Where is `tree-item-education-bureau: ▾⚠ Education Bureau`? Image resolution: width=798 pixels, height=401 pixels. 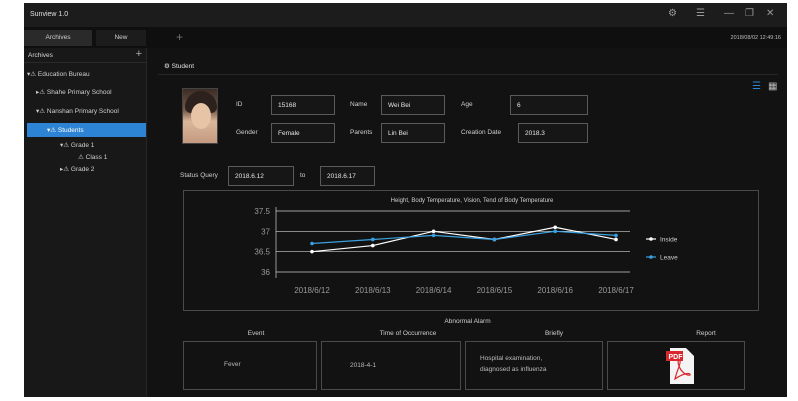 tree-item-education-bureau: ▾⚠ Education Bureau is located at coordinates (58, 76).